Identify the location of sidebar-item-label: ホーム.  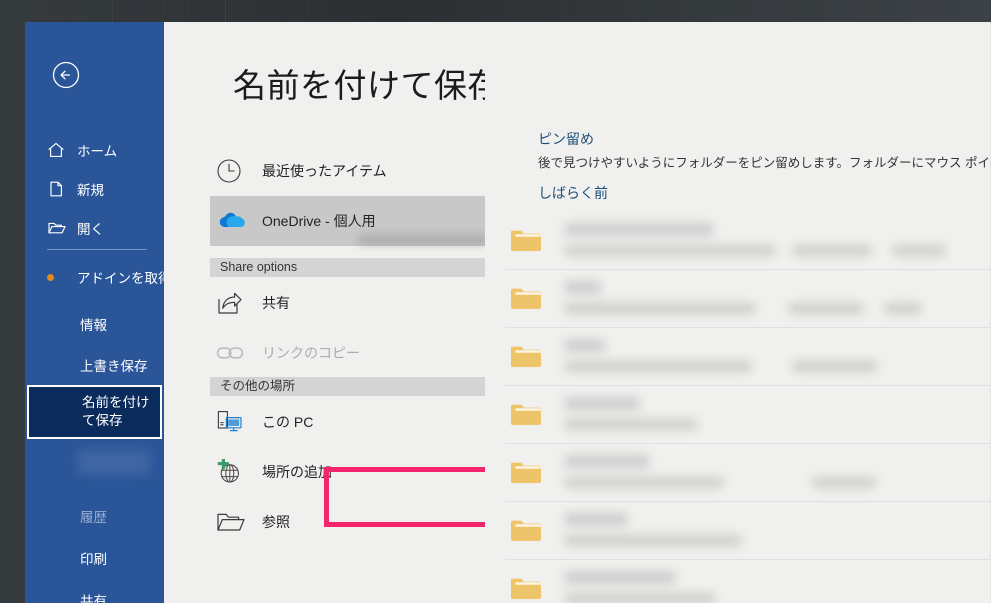
(97, 151).